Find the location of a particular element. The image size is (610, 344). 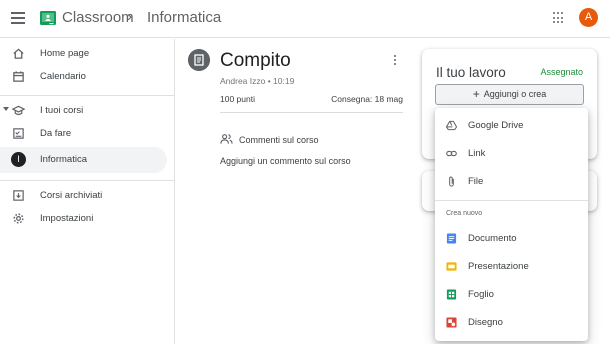

assignment-divider is located at coordinates (311, 112).